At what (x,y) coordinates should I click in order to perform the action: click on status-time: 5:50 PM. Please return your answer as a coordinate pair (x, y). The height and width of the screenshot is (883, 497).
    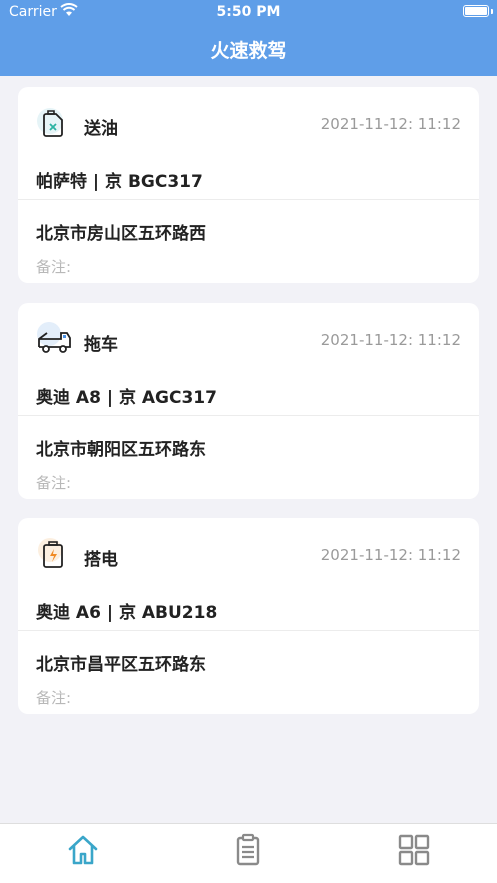
    Looking at the image, I should click on (248, 12).